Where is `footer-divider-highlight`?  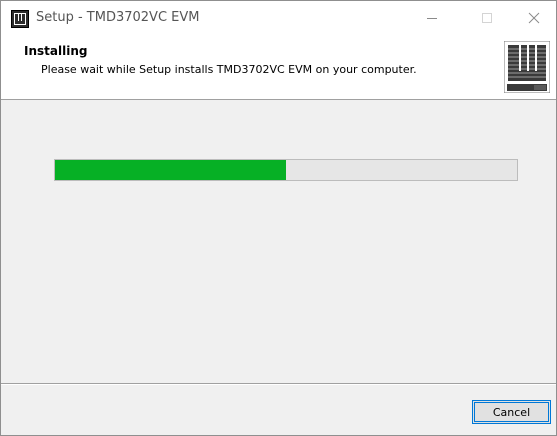 footer-divider-highlight is located at coordinates (278, 384).